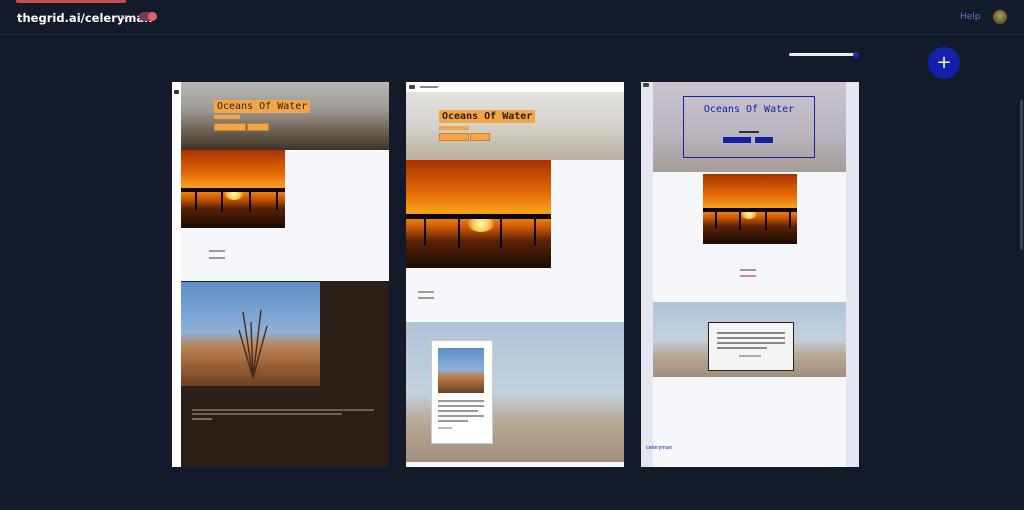 Image resolution: width=1024 pixels, height=510 pixels. I want to click on active-indicator, so click(71, 1).